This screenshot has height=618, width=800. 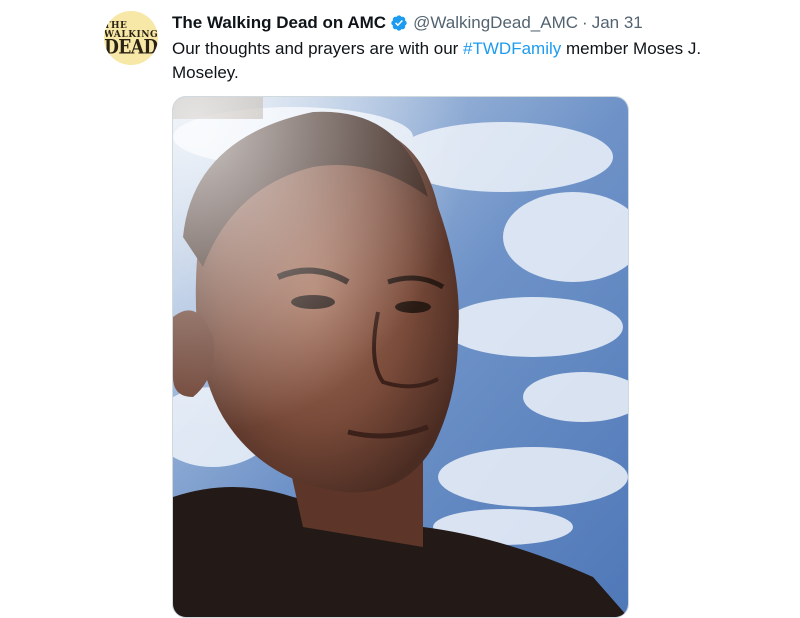 What do you see at coordinates (495, 23) in the screenshot?
I see `user-handle: @WalkingDead_AMC` at bounding box center [495, 23].